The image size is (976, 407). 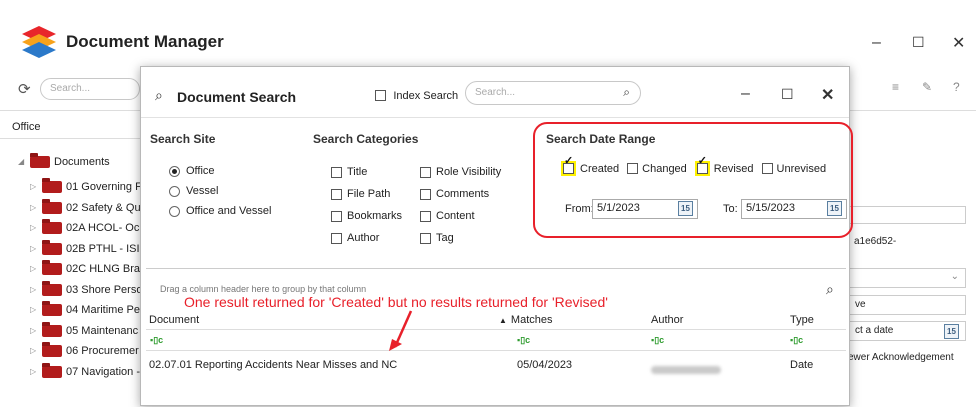 I want to click on row-matches: 05/04/2023, so click(x=545, y=365).